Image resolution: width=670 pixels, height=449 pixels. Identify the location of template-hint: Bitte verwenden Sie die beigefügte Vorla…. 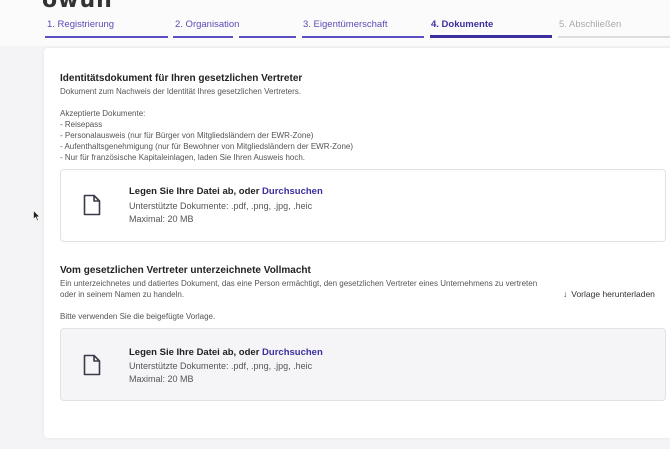
(138, 316).